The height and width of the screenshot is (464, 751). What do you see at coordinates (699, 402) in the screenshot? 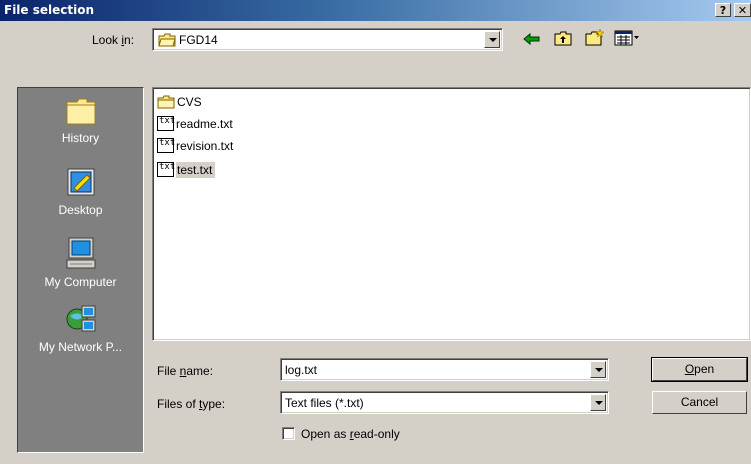
I see `cancel-button: Cancel` at bounding box center [699, 402].